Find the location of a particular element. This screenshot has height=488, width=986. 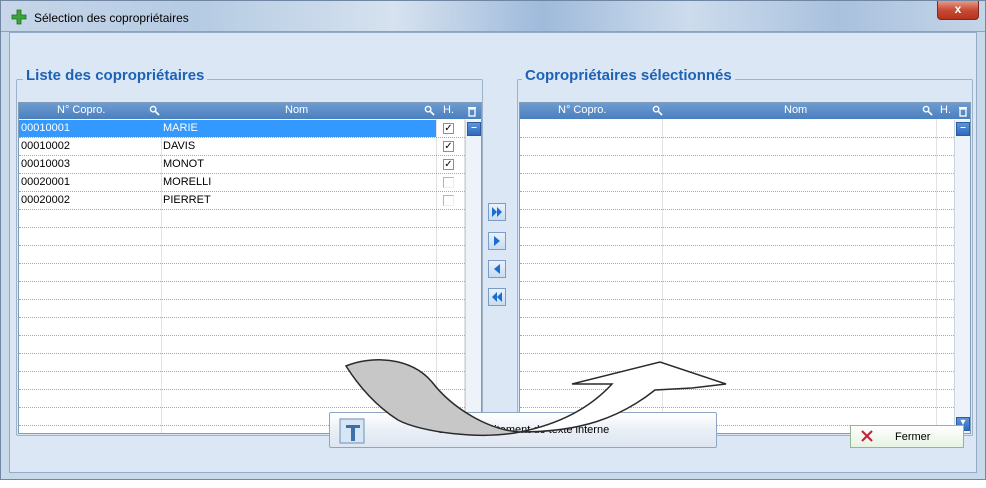

cell-num: 00010001 is located at coordinates (90, 128).